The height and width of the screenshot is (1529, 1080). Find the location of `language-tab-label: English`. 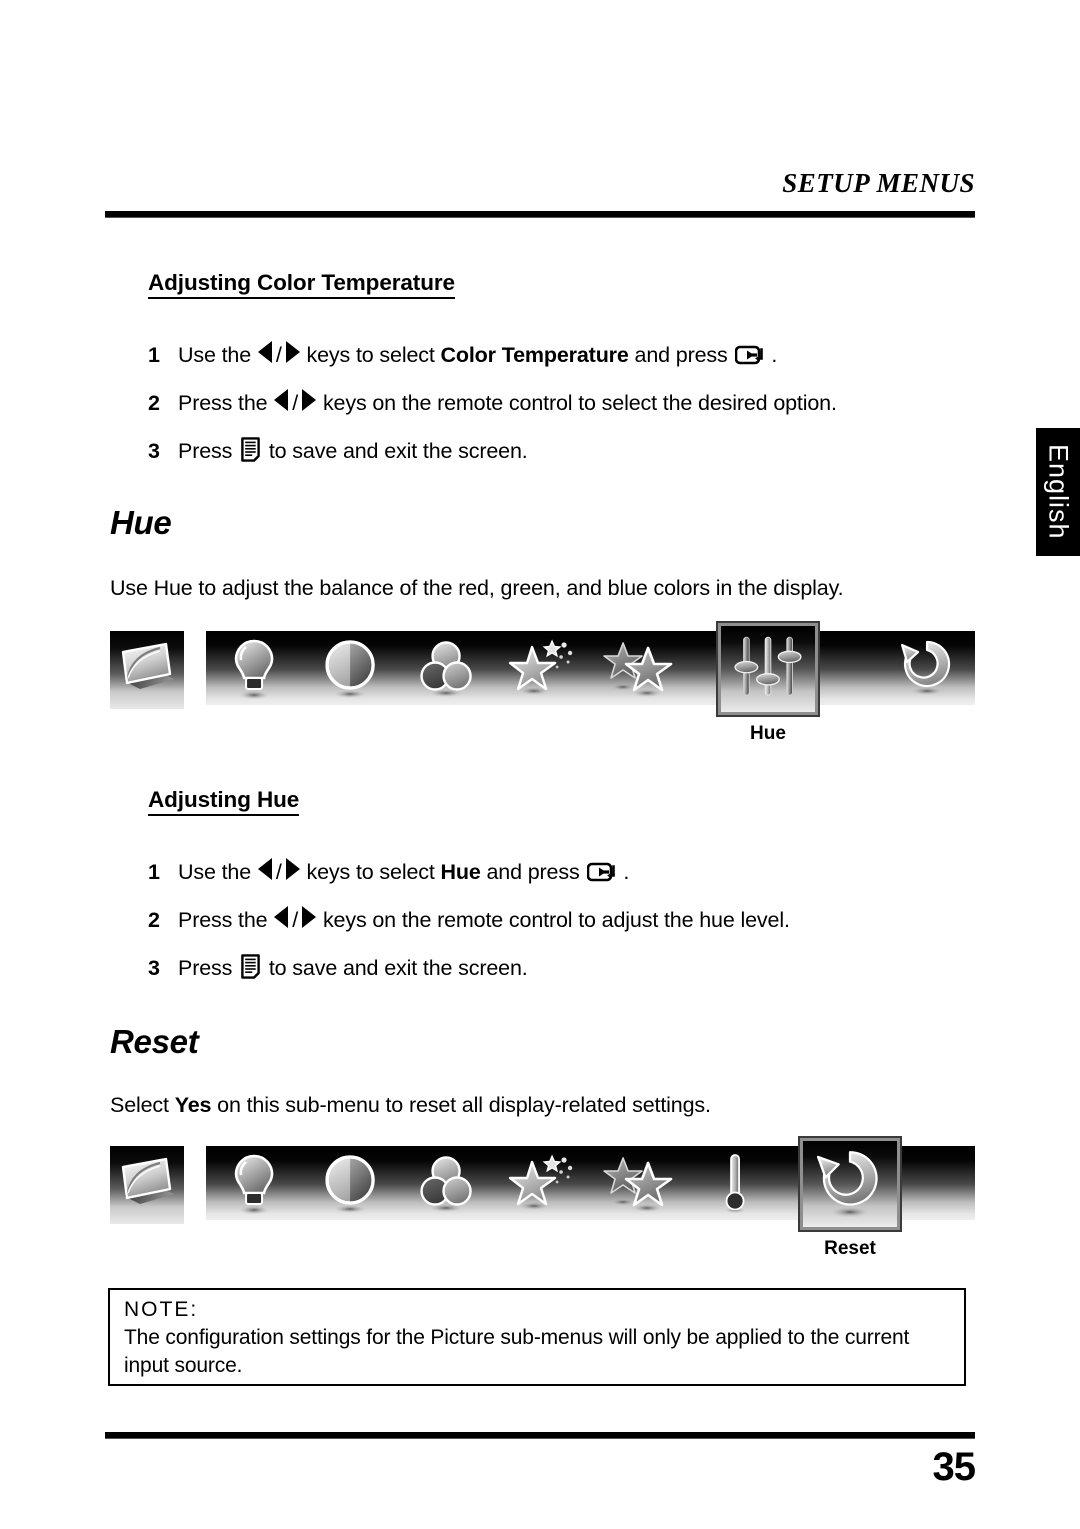

language-tab-label: English is located at coordinates (1058, 492).